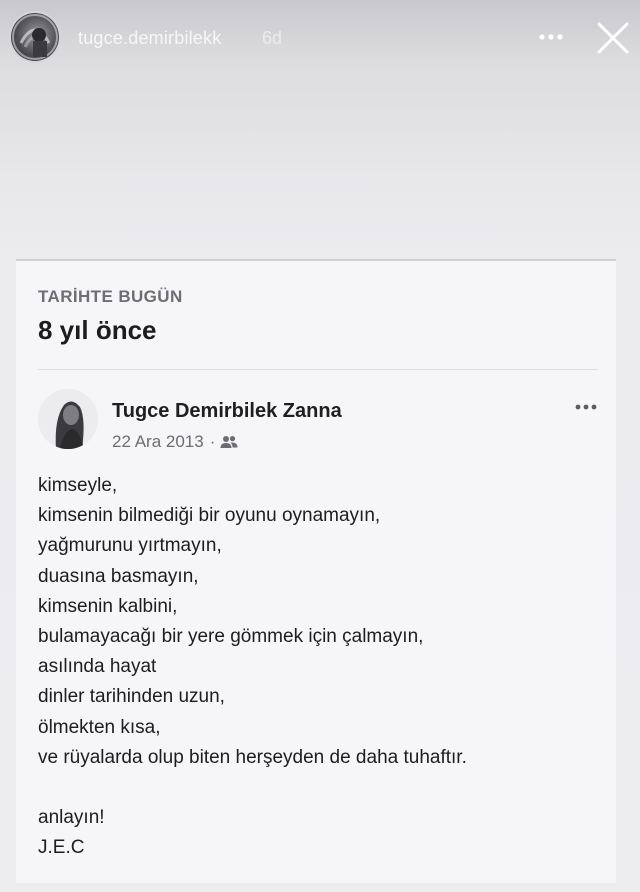 This screenshot has height=892, width=640. Describe the element at coordinates (110, 296) in the screenshot. I see `memory-eyebrow: TARİHTE BUGÜN` at that location.